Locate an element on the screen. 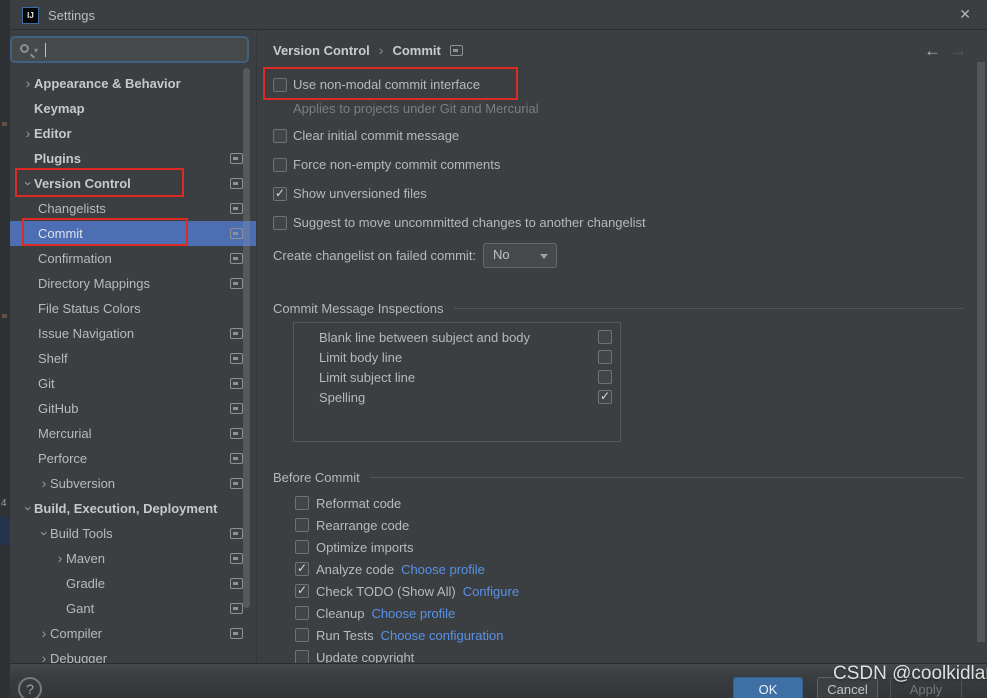  sidebar-item-shelf: Shelf is located at coordinates (133, 358).